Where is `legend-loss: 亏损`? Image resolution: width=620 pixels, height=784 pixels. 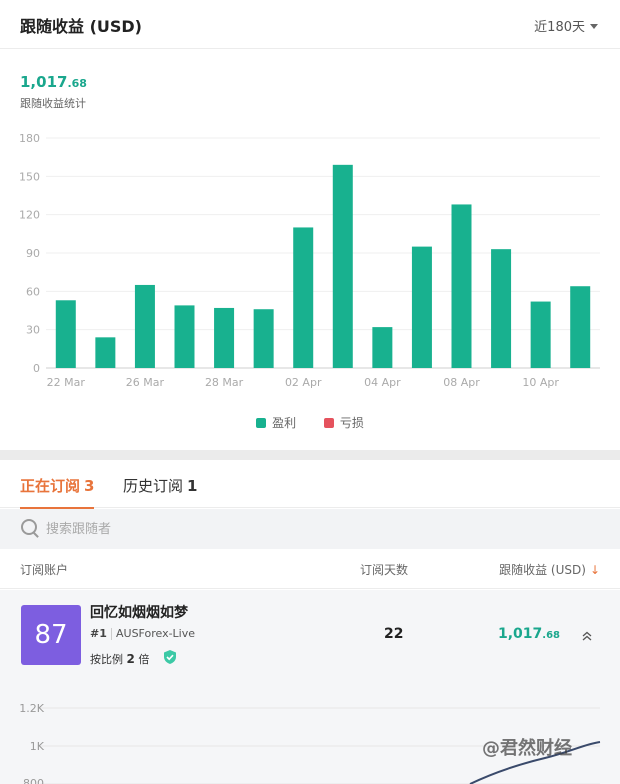
legend-loss: 亏损 is located at coordinates (343, 422).